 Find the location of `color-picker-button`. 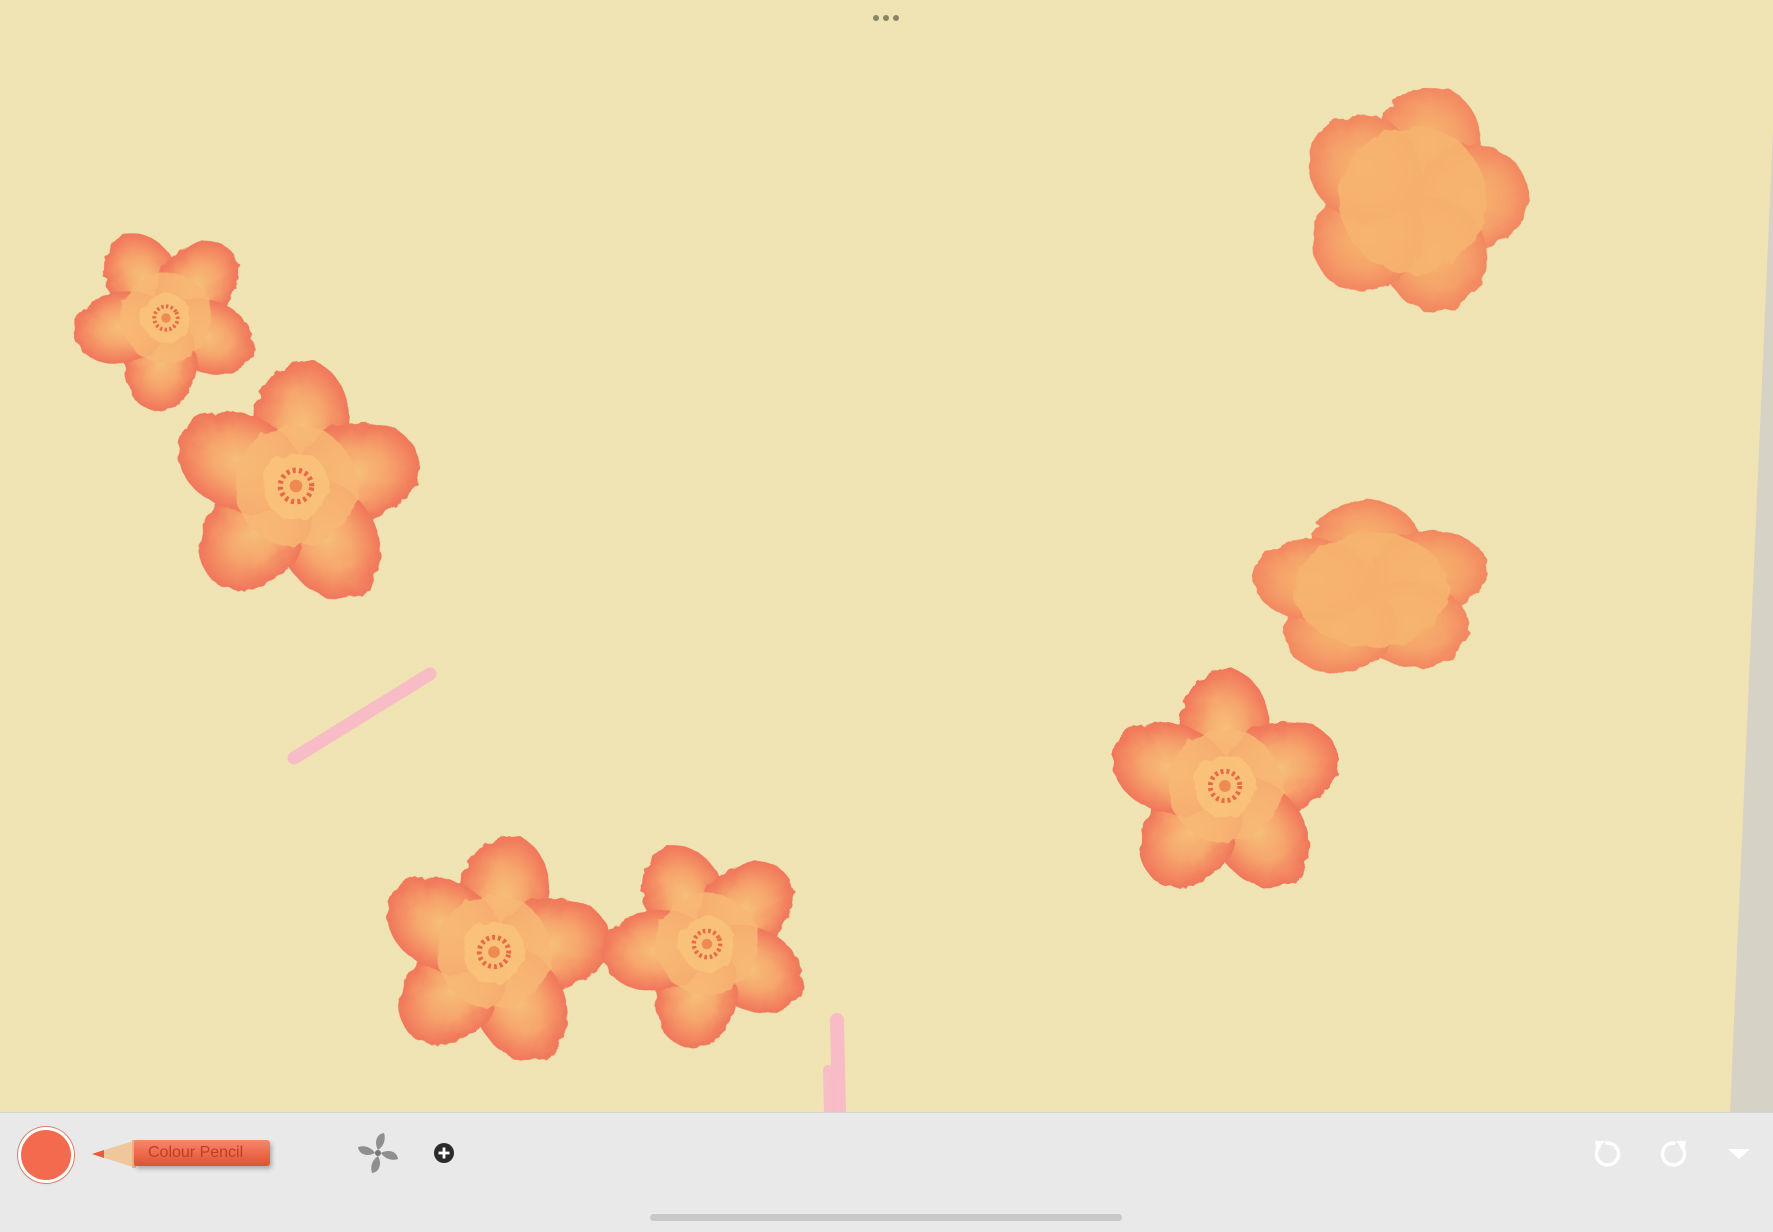

color-picker-button is located at coordinates (46, 1155).